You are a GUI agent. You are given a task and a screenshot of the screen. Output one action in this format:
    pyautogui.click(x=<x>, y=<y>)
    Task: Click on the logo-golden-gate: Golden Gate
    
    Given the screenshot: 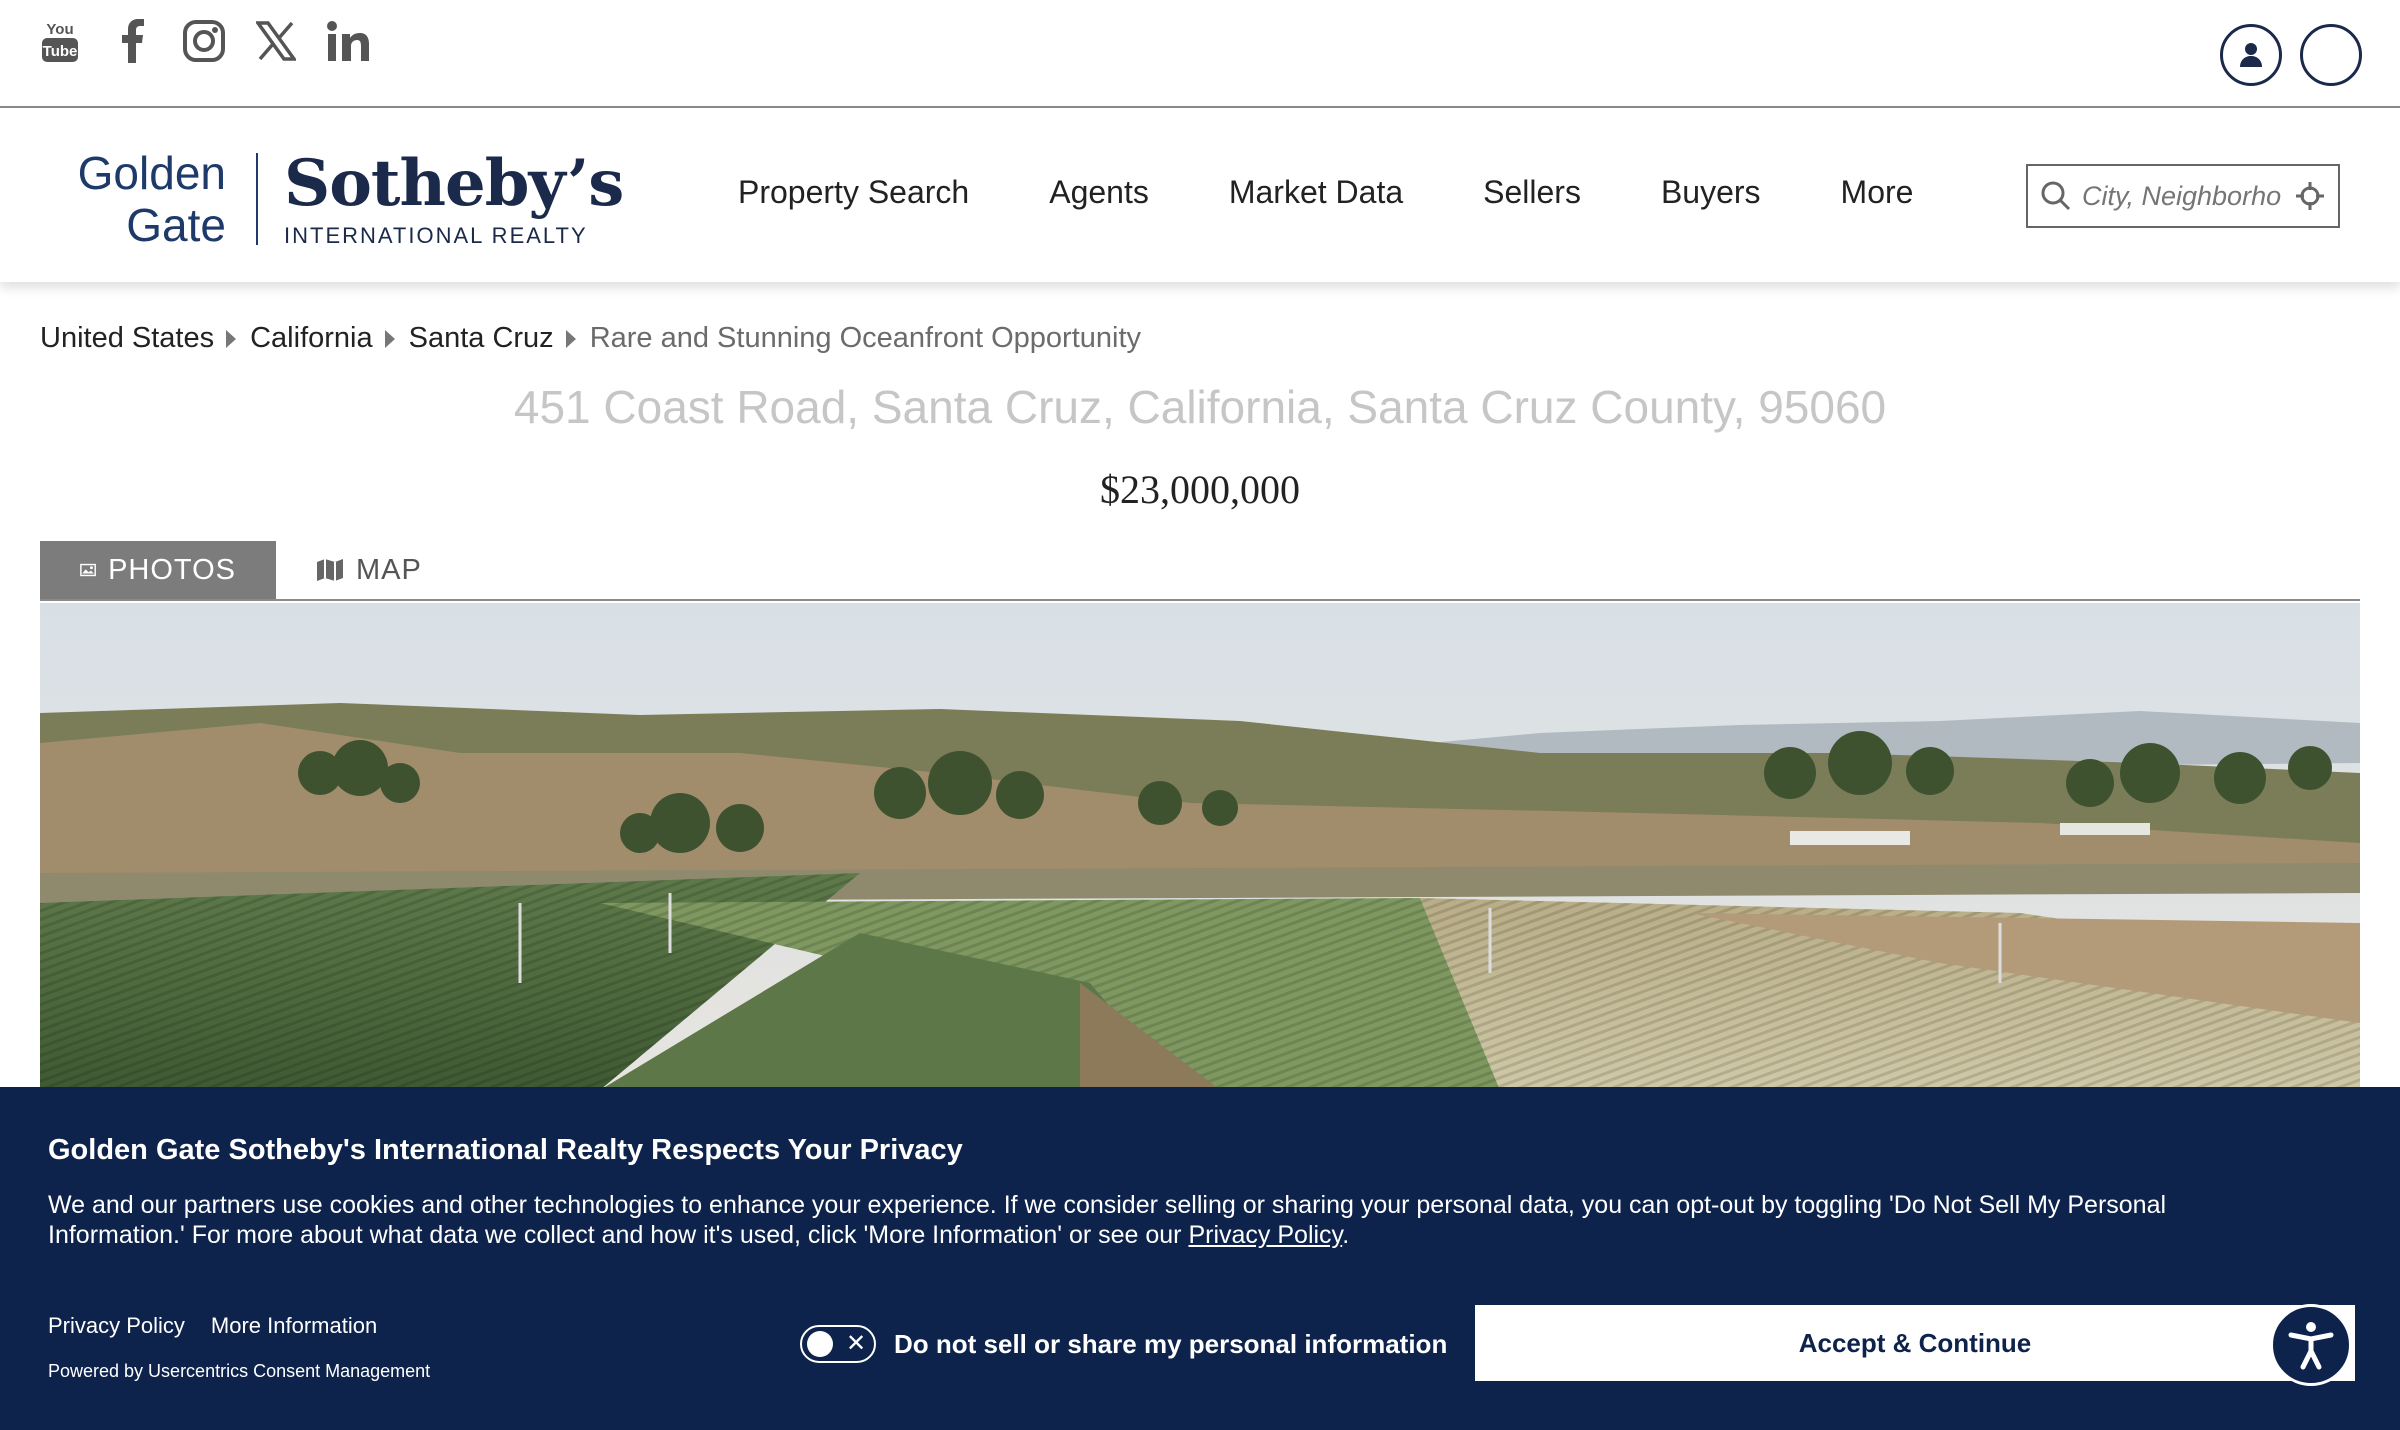 What is the action you would take?
    pyautogui.click(x=151, y=199)
    